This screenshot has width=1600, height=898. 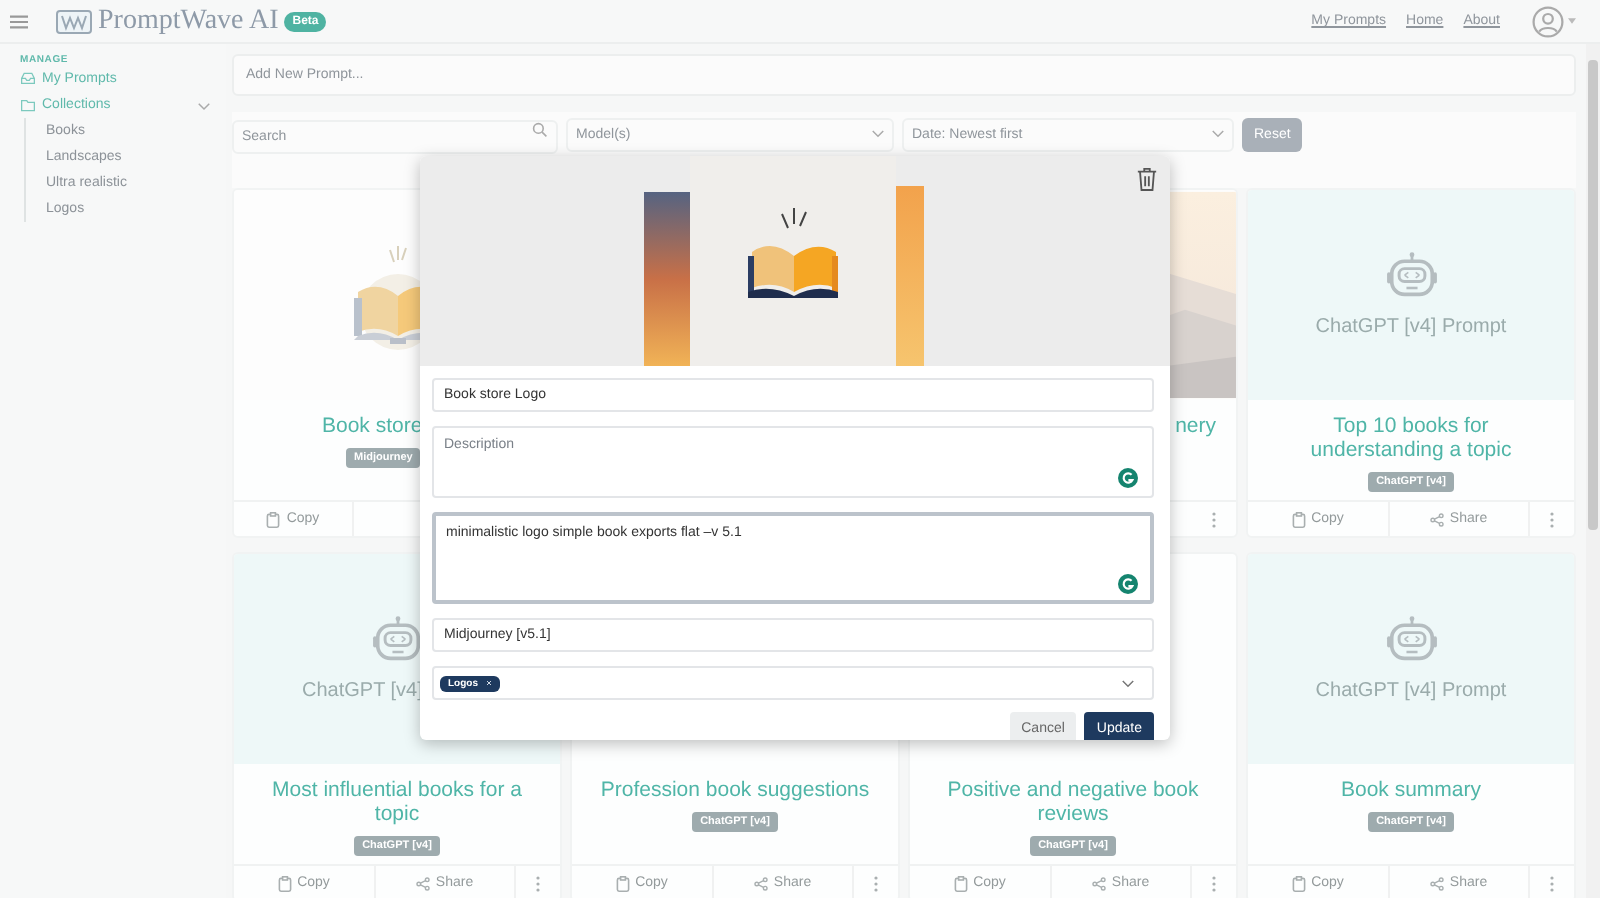 What do you see at coordinates (540, 130) in the screenshot?
I see `search-icon` at bounding box center [540, 130].